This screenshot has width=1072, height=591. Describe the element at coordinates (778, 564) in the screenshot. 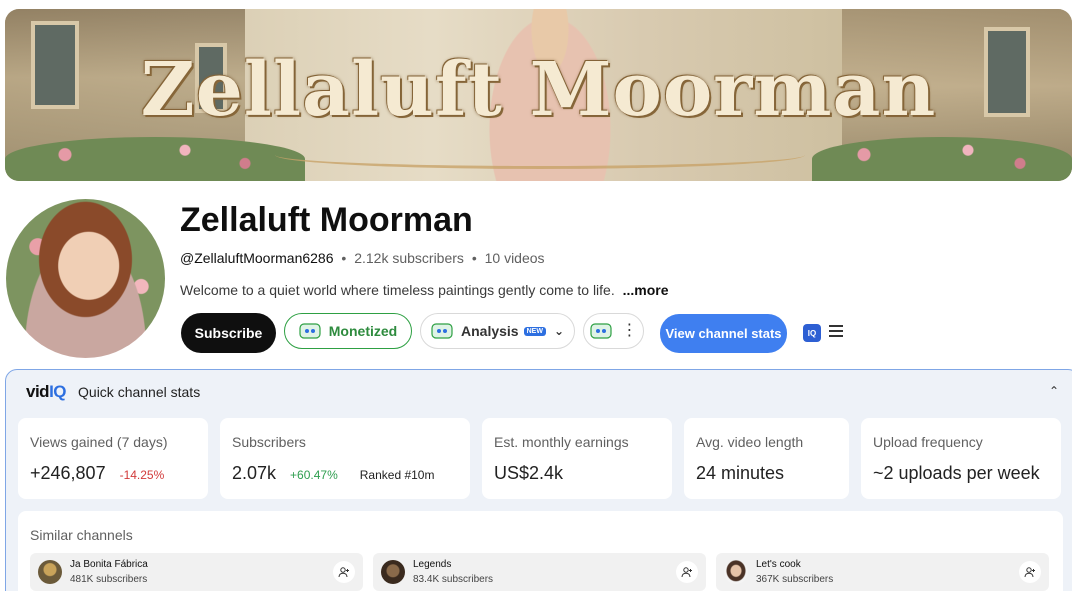

I see `similar-channel-name: Let's cook` at that location.